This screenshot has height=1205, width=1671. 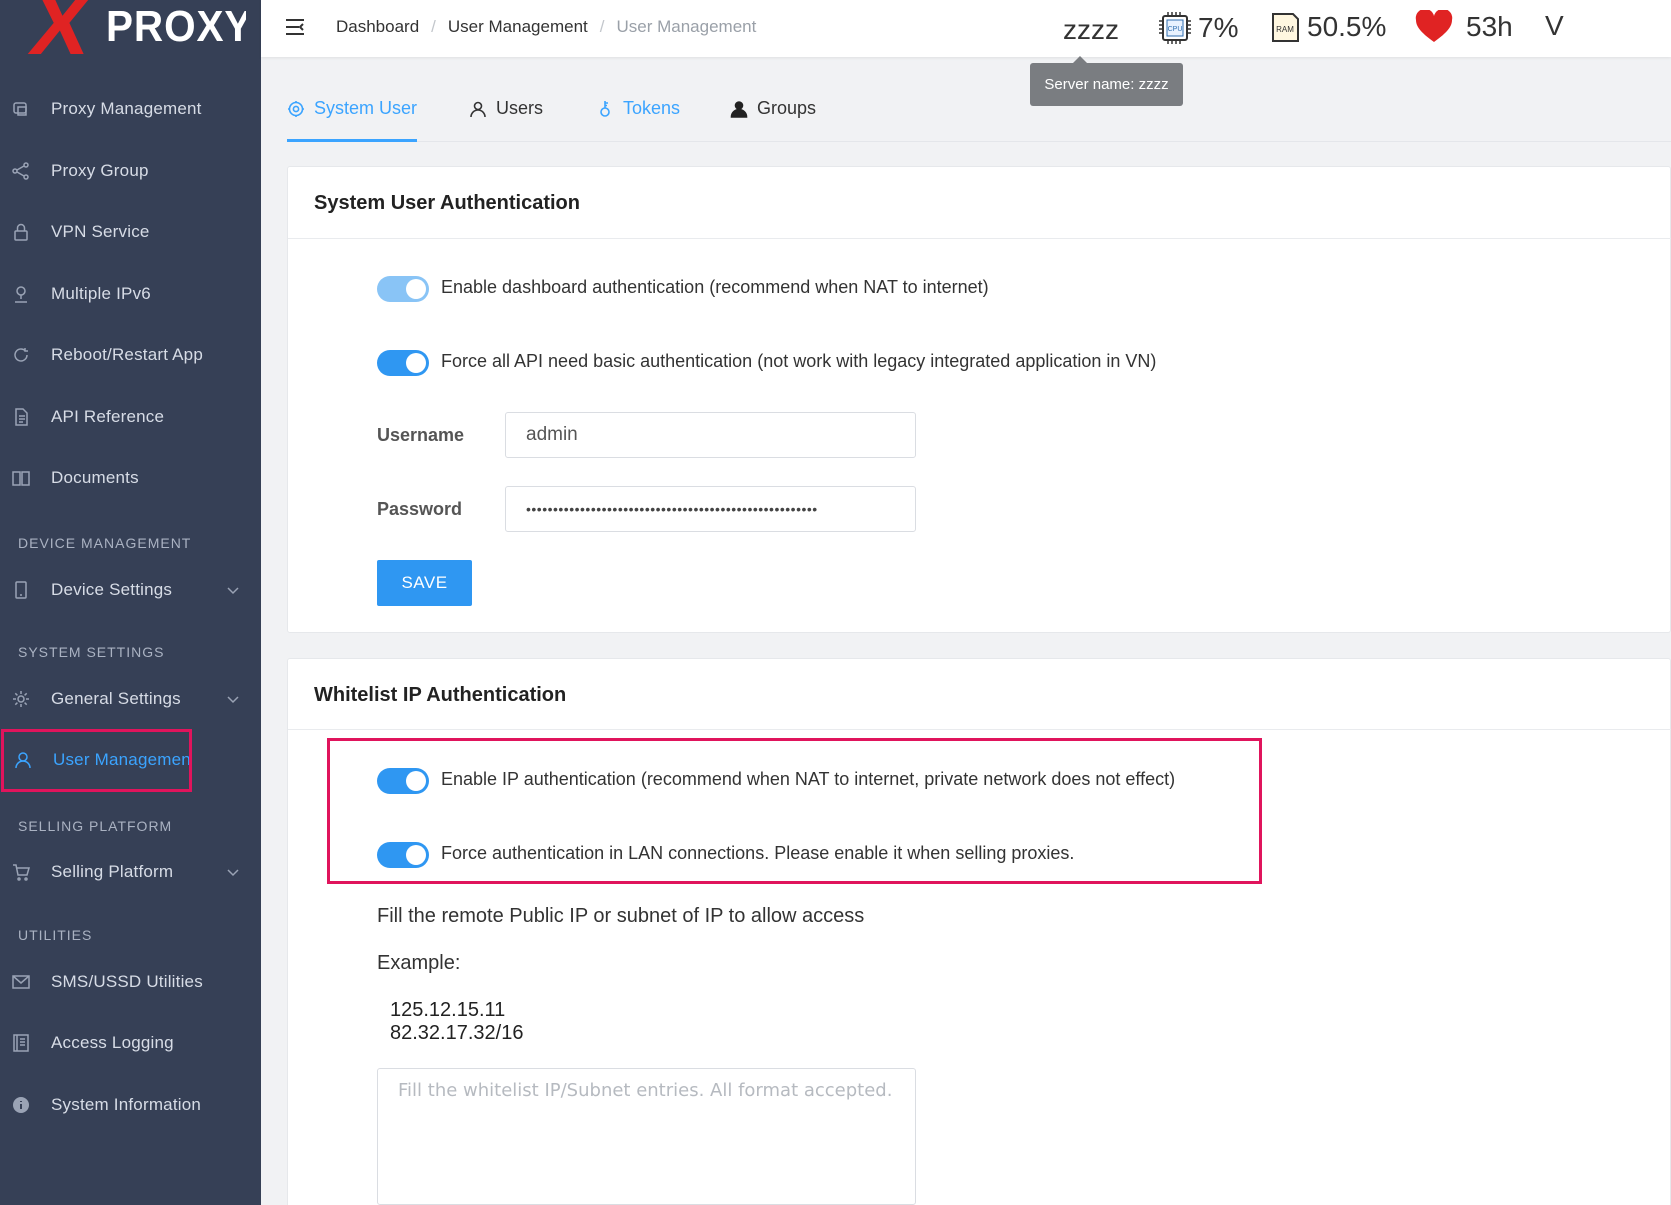 I want to click on sidebar-item-device-settings: Device Settings, so click(x=130, y=590).